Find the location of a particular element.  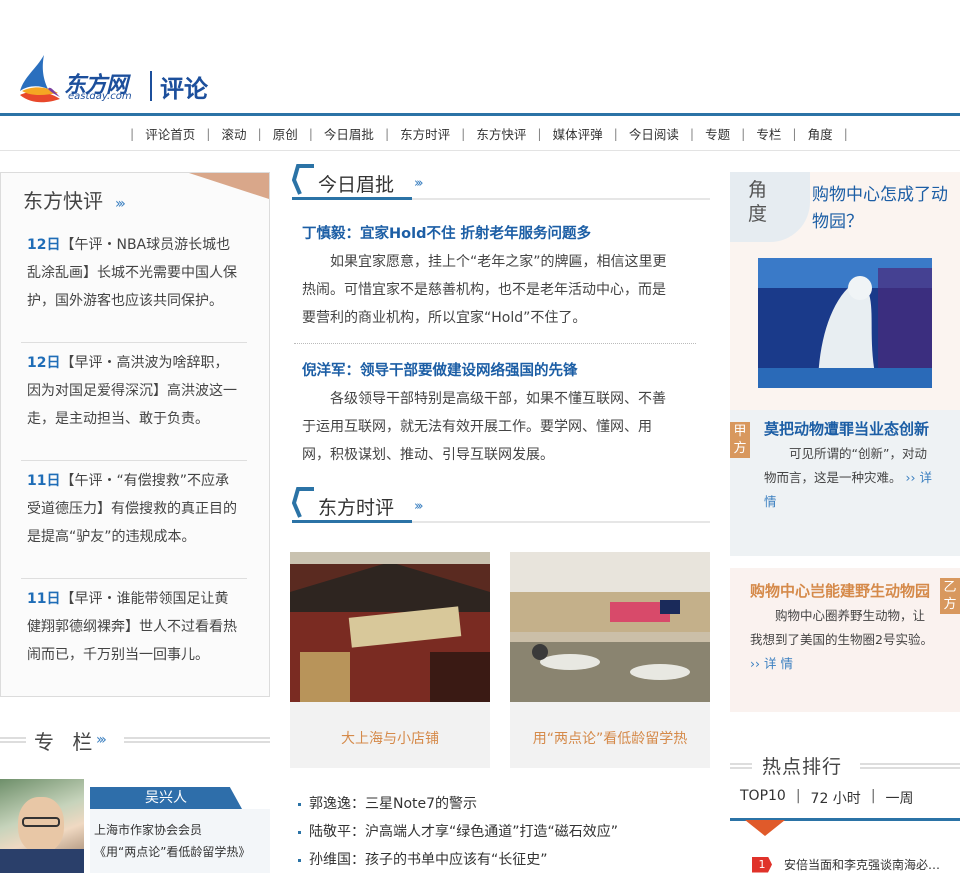

east-section-title: 东方时评 is located at coordinates (356, 508).